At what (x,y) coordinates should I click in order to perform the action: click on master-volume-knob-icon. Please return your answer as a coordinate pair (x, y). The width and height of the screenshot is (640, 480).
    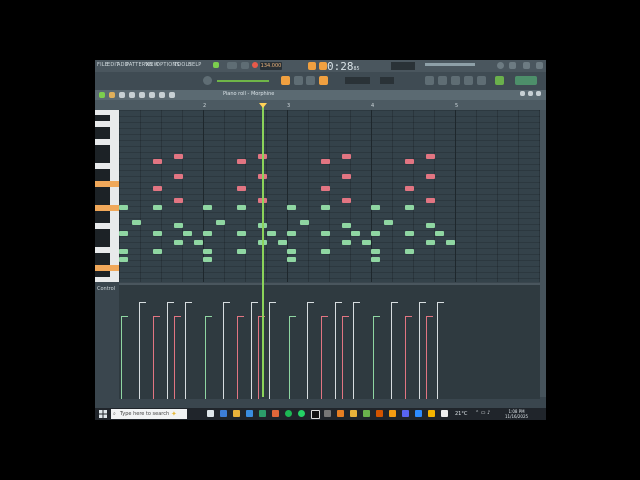
    Looking at the image, I should click on (207, 80).